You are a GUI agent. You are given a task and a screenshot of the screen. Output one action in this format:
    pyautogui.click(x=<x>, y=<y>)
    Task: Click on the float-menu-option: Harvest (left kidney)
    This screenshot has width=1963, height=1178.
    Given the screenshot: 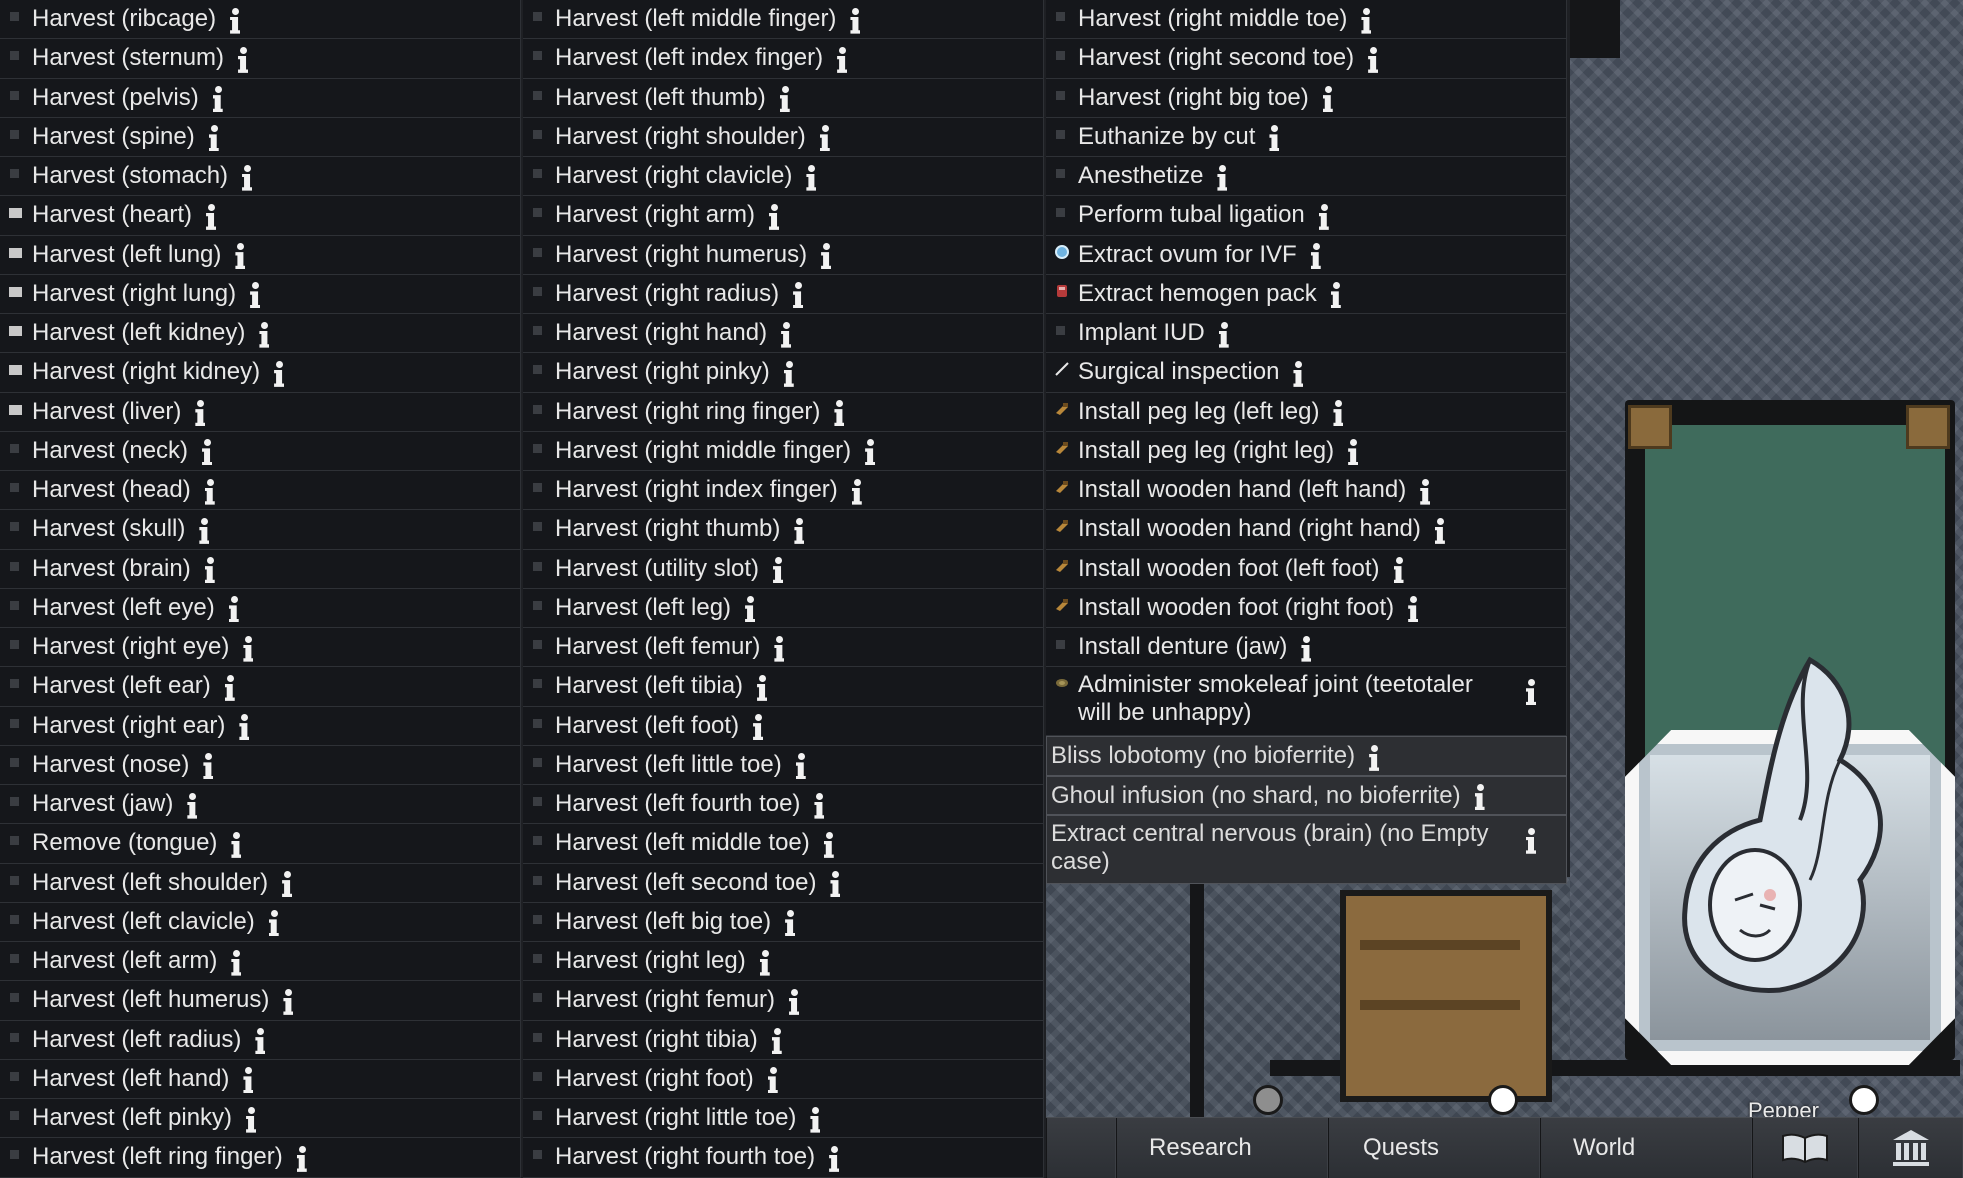 What is the action you would take?
    pyautogui.click(x=260, y=334)
    